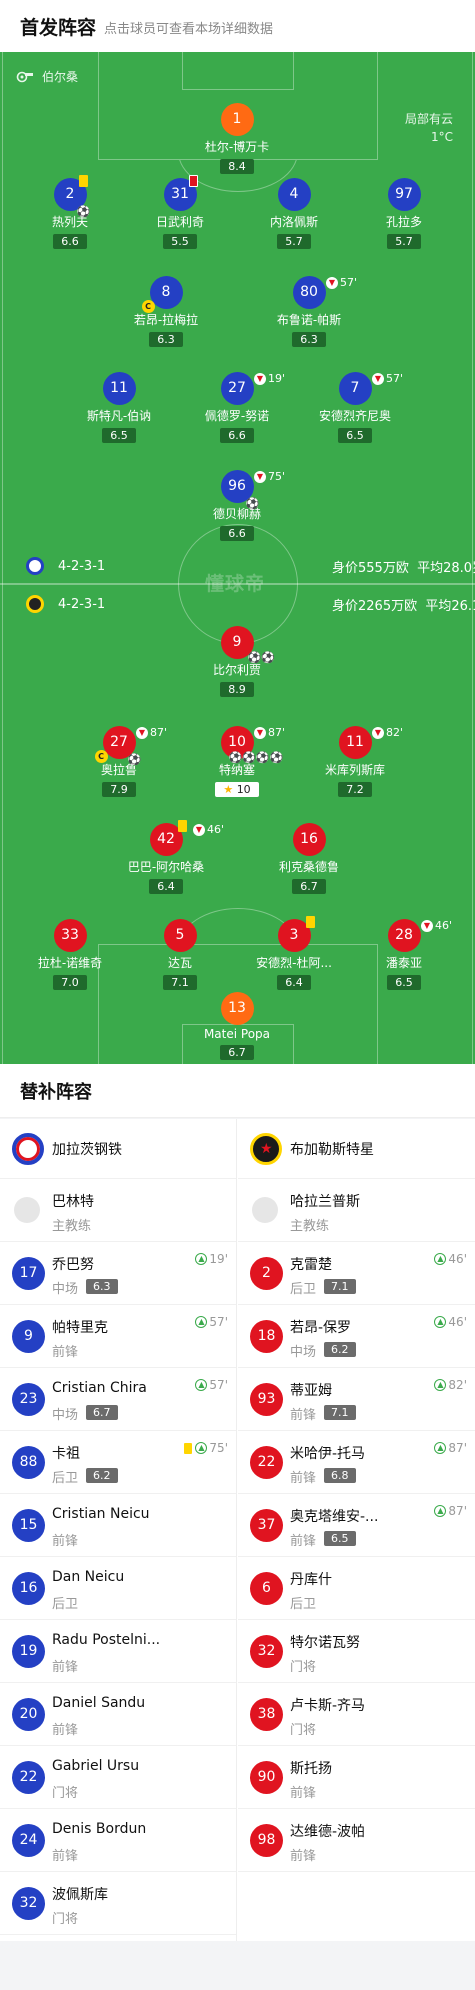 The height and width of the screenshot is (1990, 475). What do you see at coordinates (356, 1588) in the screenshot?
I see `sub-player-row: 6 丹库什 后卫` at bounding box center [356, 1588].